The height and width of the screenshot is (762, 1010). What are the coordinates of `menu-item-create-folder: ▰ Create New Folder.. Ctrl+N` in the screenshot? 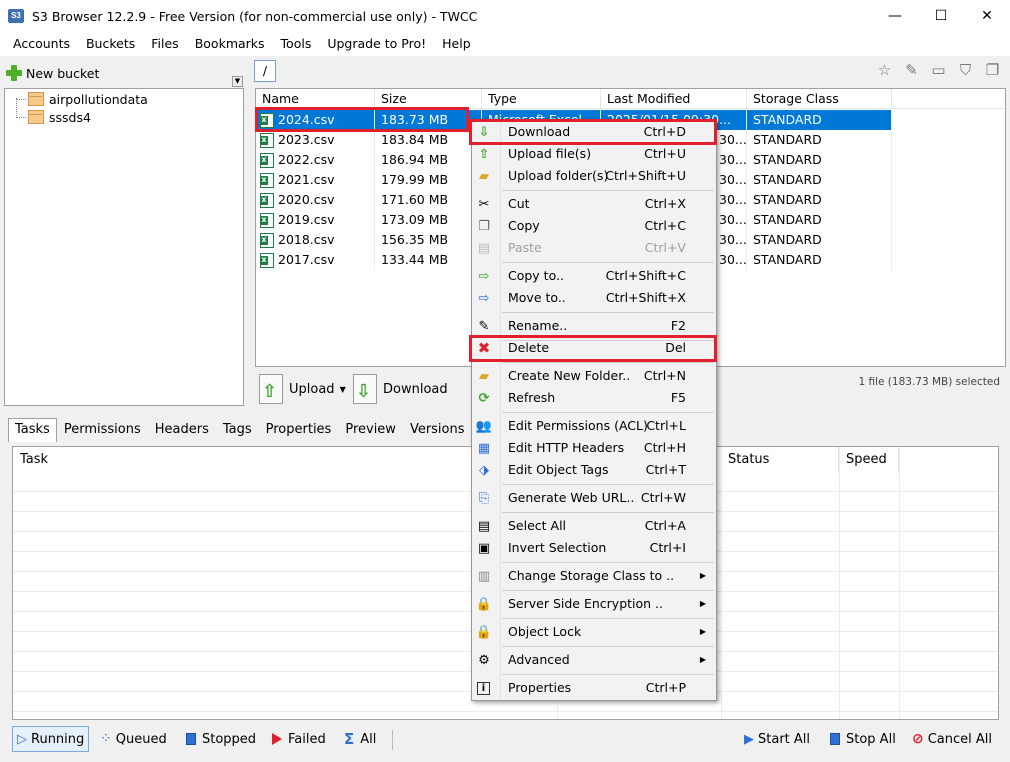 It's located at (594, 376).